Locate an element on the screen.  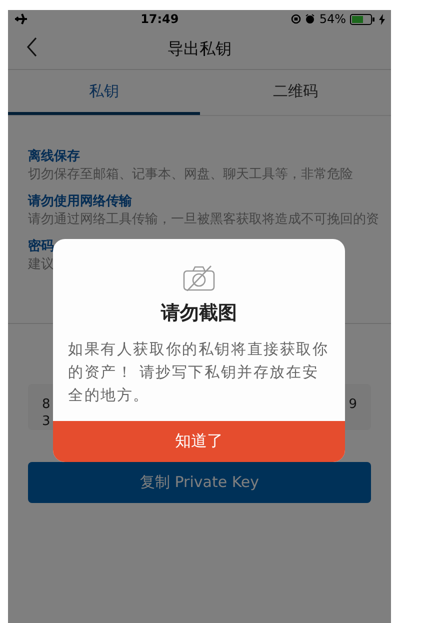
copy-button: 复制 Private Key is located at coordinates (199, 482).